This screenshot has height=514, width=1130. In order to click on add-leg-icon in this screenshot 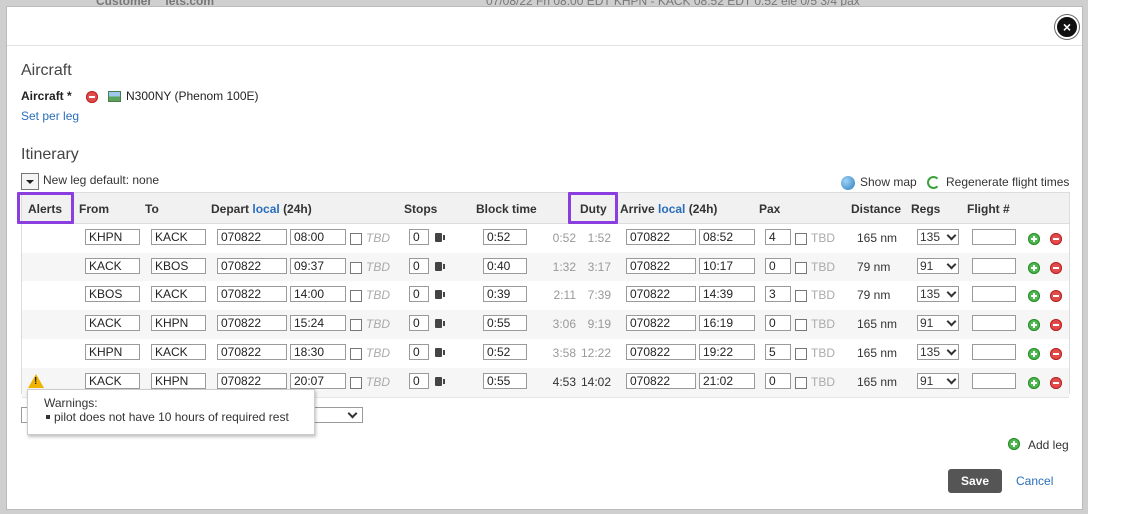, I will do `click(1014, 444)`.